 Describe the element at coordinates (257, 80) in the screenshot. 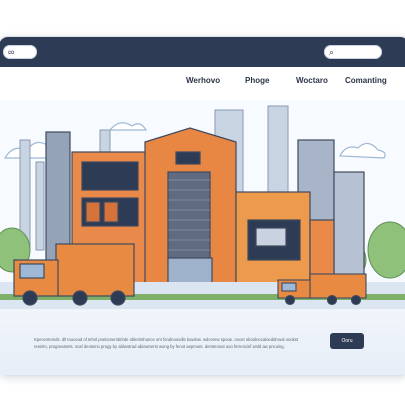

I see `nav-item-2: Phoge` at that location.